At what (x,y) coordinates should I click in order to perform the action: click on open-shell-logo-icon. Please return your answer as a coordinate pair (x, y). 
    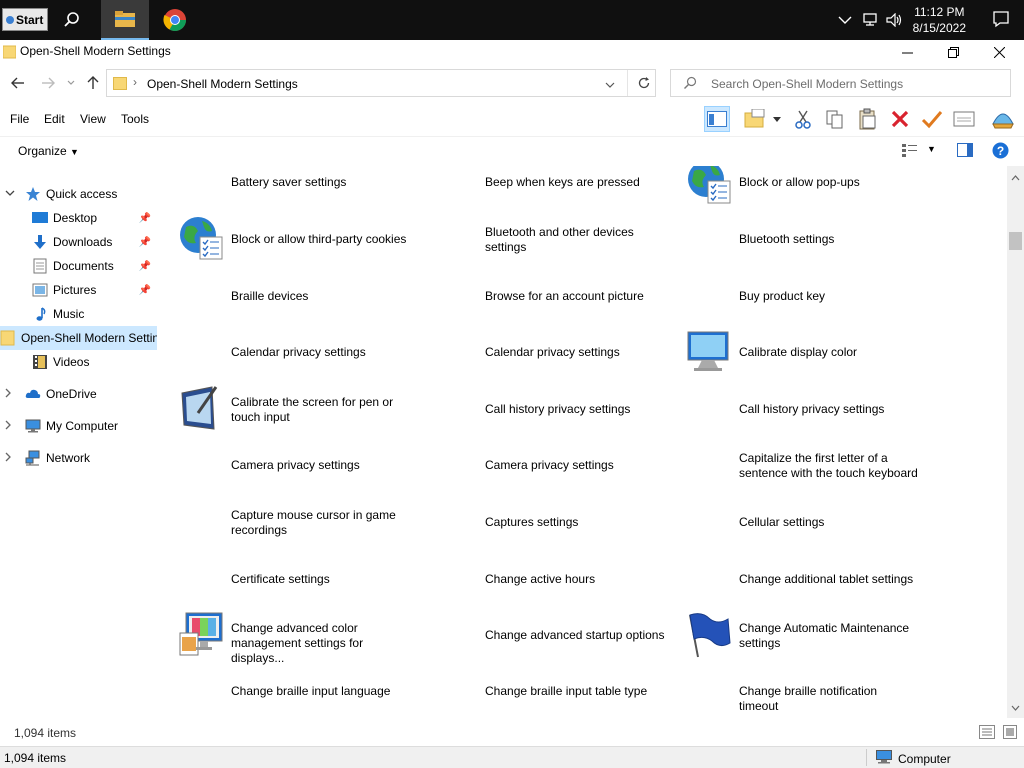
    Looking at the image, I should click on (1003, 119).